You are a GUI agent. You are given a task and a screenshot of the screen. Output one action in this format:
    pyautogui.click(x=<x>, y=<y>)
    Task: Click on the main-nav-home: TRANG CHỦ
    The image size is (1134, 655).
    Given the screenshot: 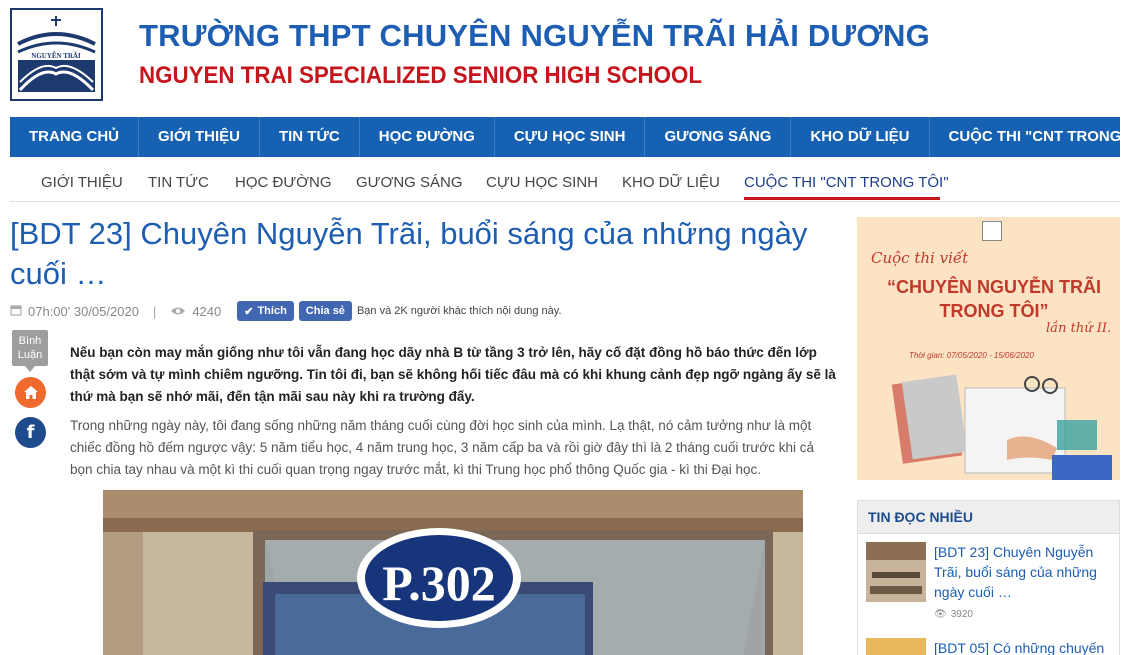 What is the action you would take?
    pyautogui.click(x=74, y=137)
    